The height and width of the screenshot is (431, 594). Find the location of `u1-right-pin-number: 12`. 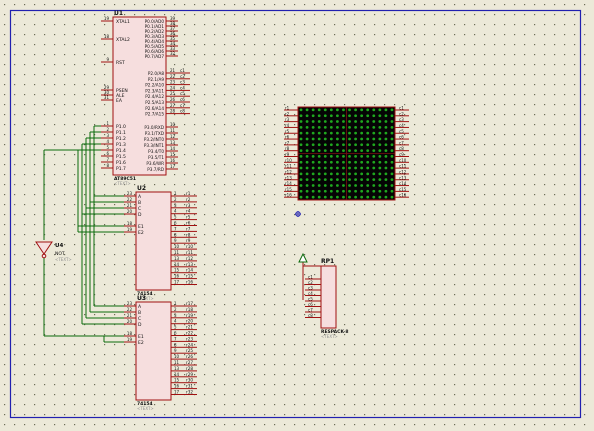

u1-right-pin-number: 12 is located at coordinates (173, 136).